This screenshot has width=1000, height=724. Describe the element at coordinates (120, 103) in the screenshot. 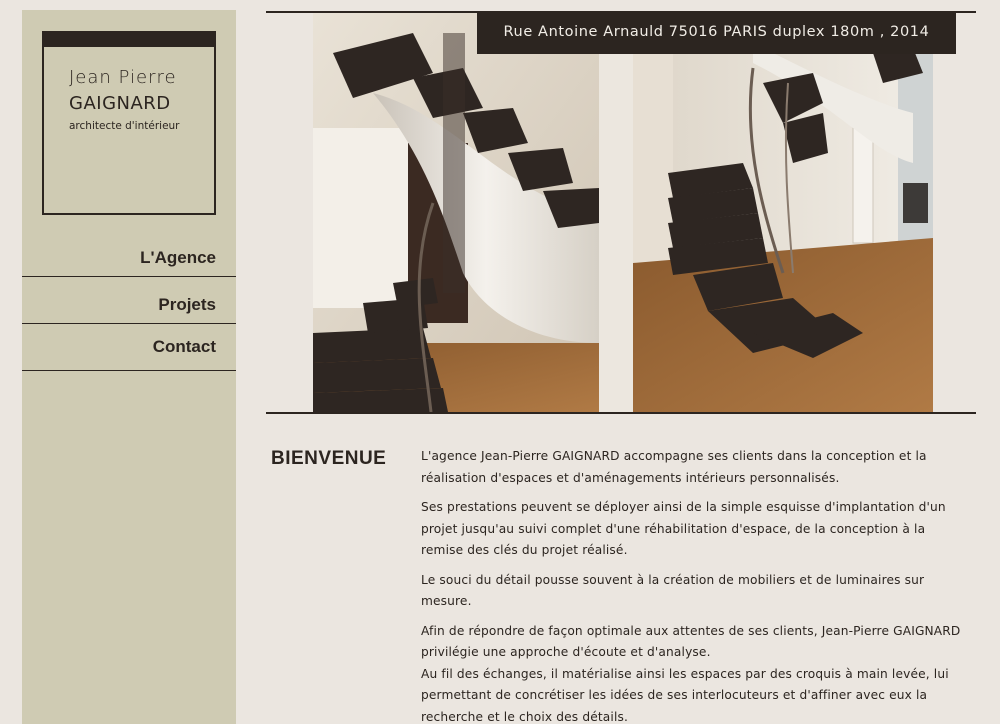

I see `logo-last-name: GAIGNARD` at that location.